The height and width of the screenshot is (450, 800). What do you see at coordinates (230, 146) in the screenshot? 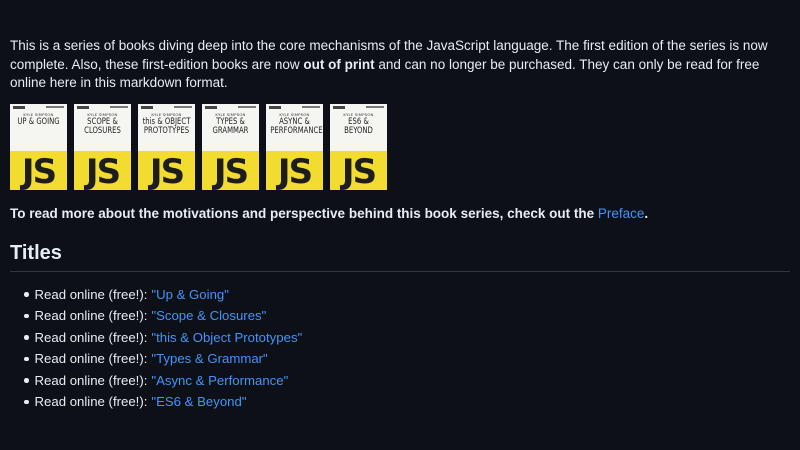
I see `book-cover-types-grammar: KYLE SIMPSON TYPES & GRAMMAR JS` at bounding box center [230, 146].